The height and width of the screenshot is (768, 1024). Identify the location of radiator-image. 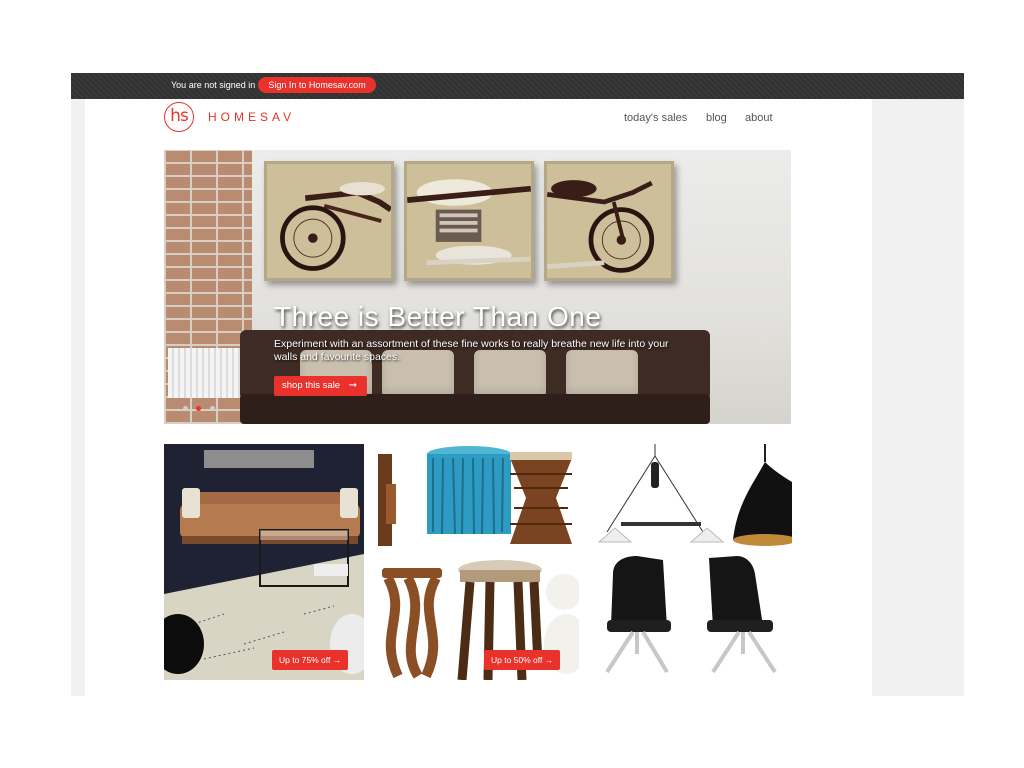
(206, 373).